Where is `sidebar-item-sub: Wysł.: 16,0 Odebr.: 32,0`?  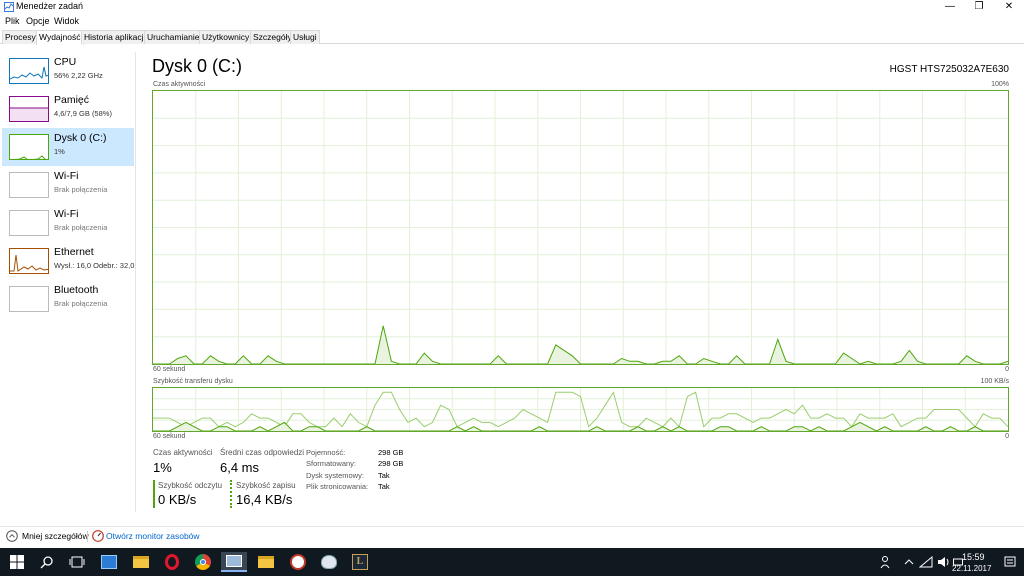
sidebar-item-sub: Wysł.: 16,0 Odebr.: 32,0 is located at coordinates (94, 265).